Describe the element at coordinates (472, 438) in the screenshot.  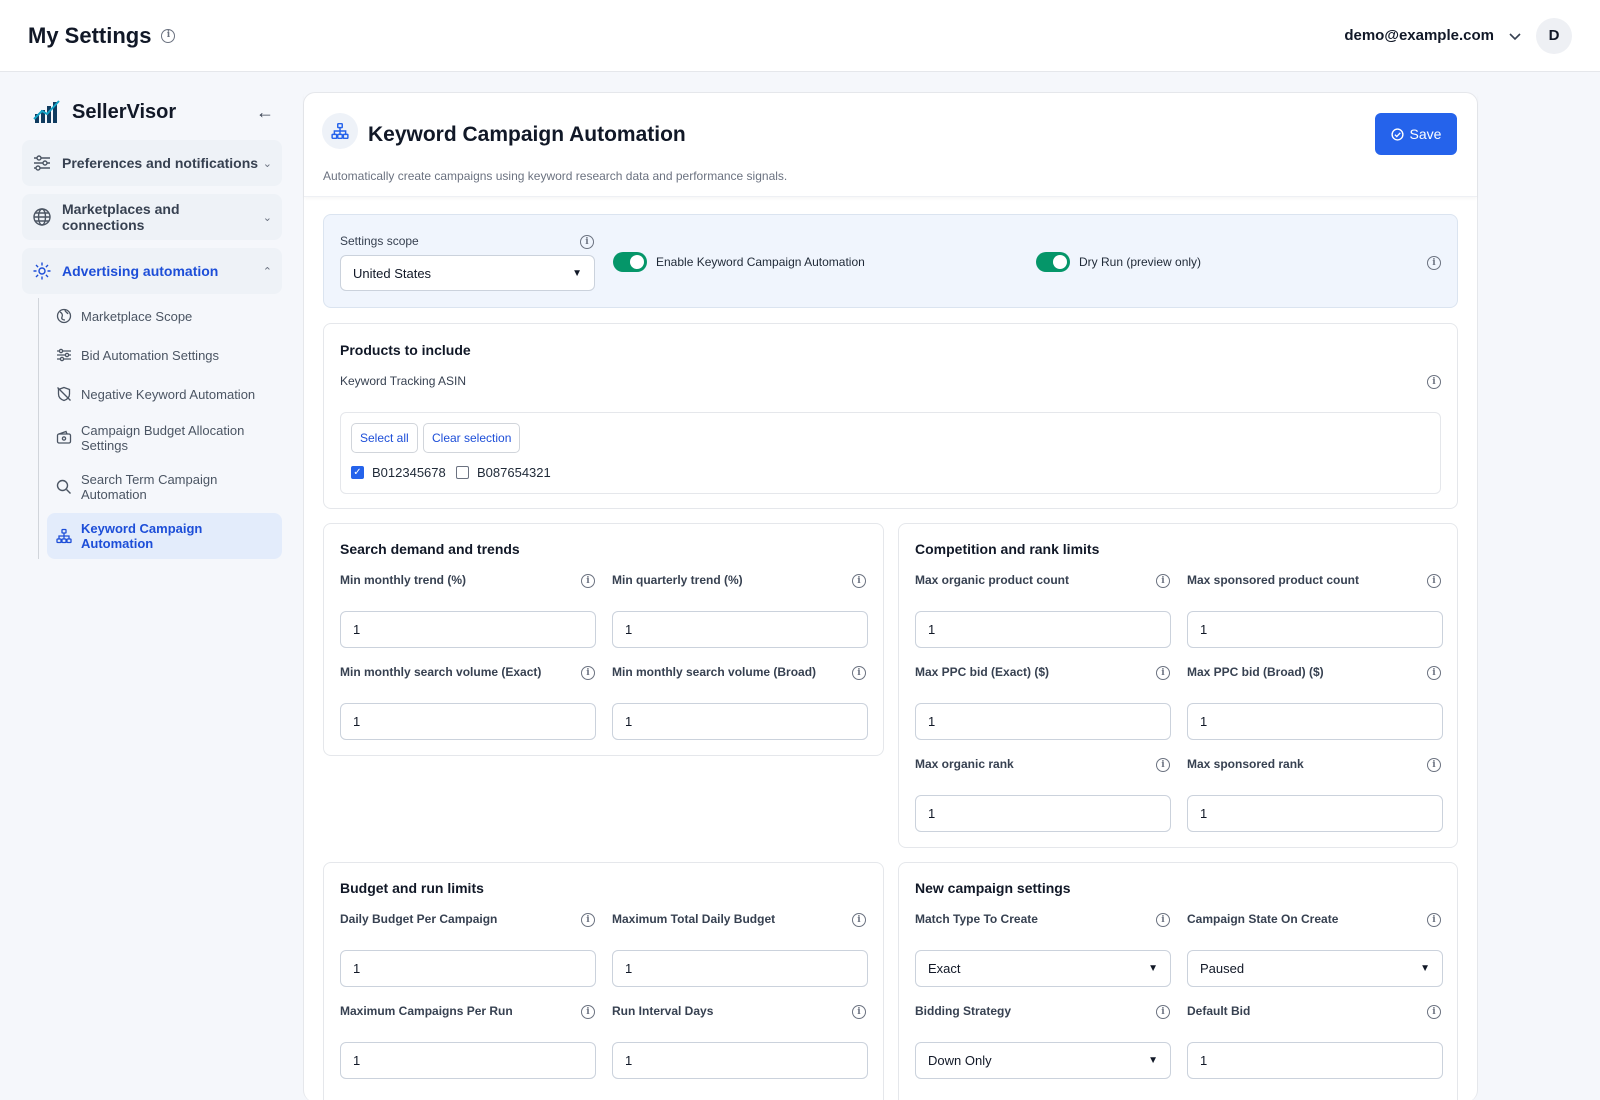
I see `clear-selection-button: Clear selection` at that location.